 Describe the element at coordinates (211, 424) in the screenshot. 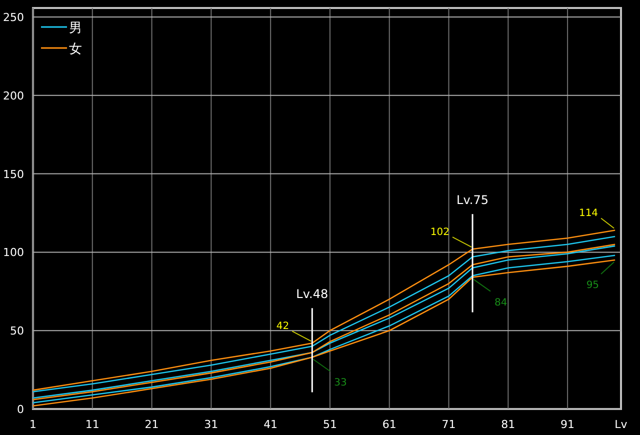

I see `x-tick-label: 31` at that location.